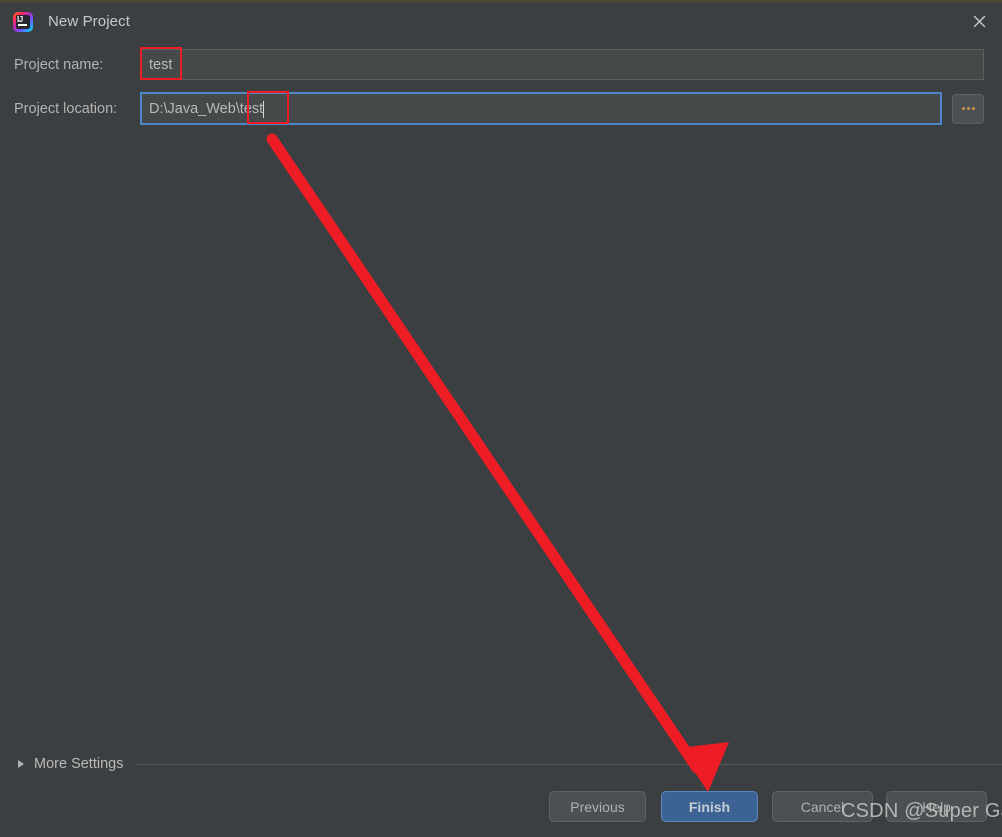 The height and width of the screenshot is (837, 1002). Describe the element at coordinates (541, 108) in the screenshot. I see `project-location-input: D:\Java_Web\test` at that location.